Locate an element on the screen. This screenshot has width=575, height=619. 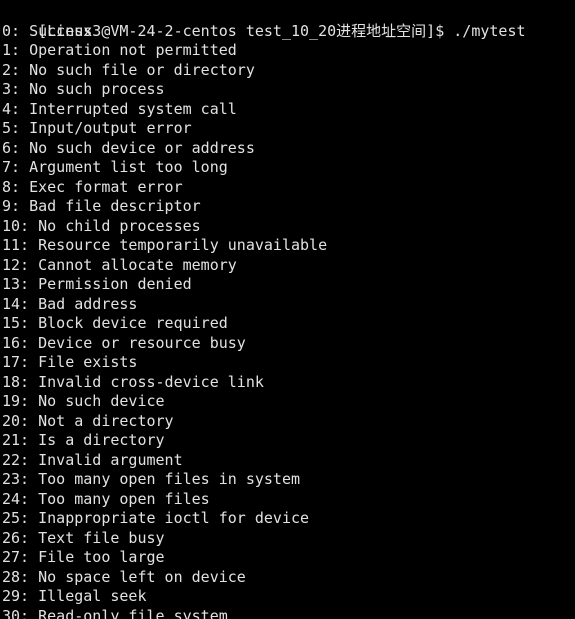
output-line: 20: Not a directory is located at coordinates (88, 420).